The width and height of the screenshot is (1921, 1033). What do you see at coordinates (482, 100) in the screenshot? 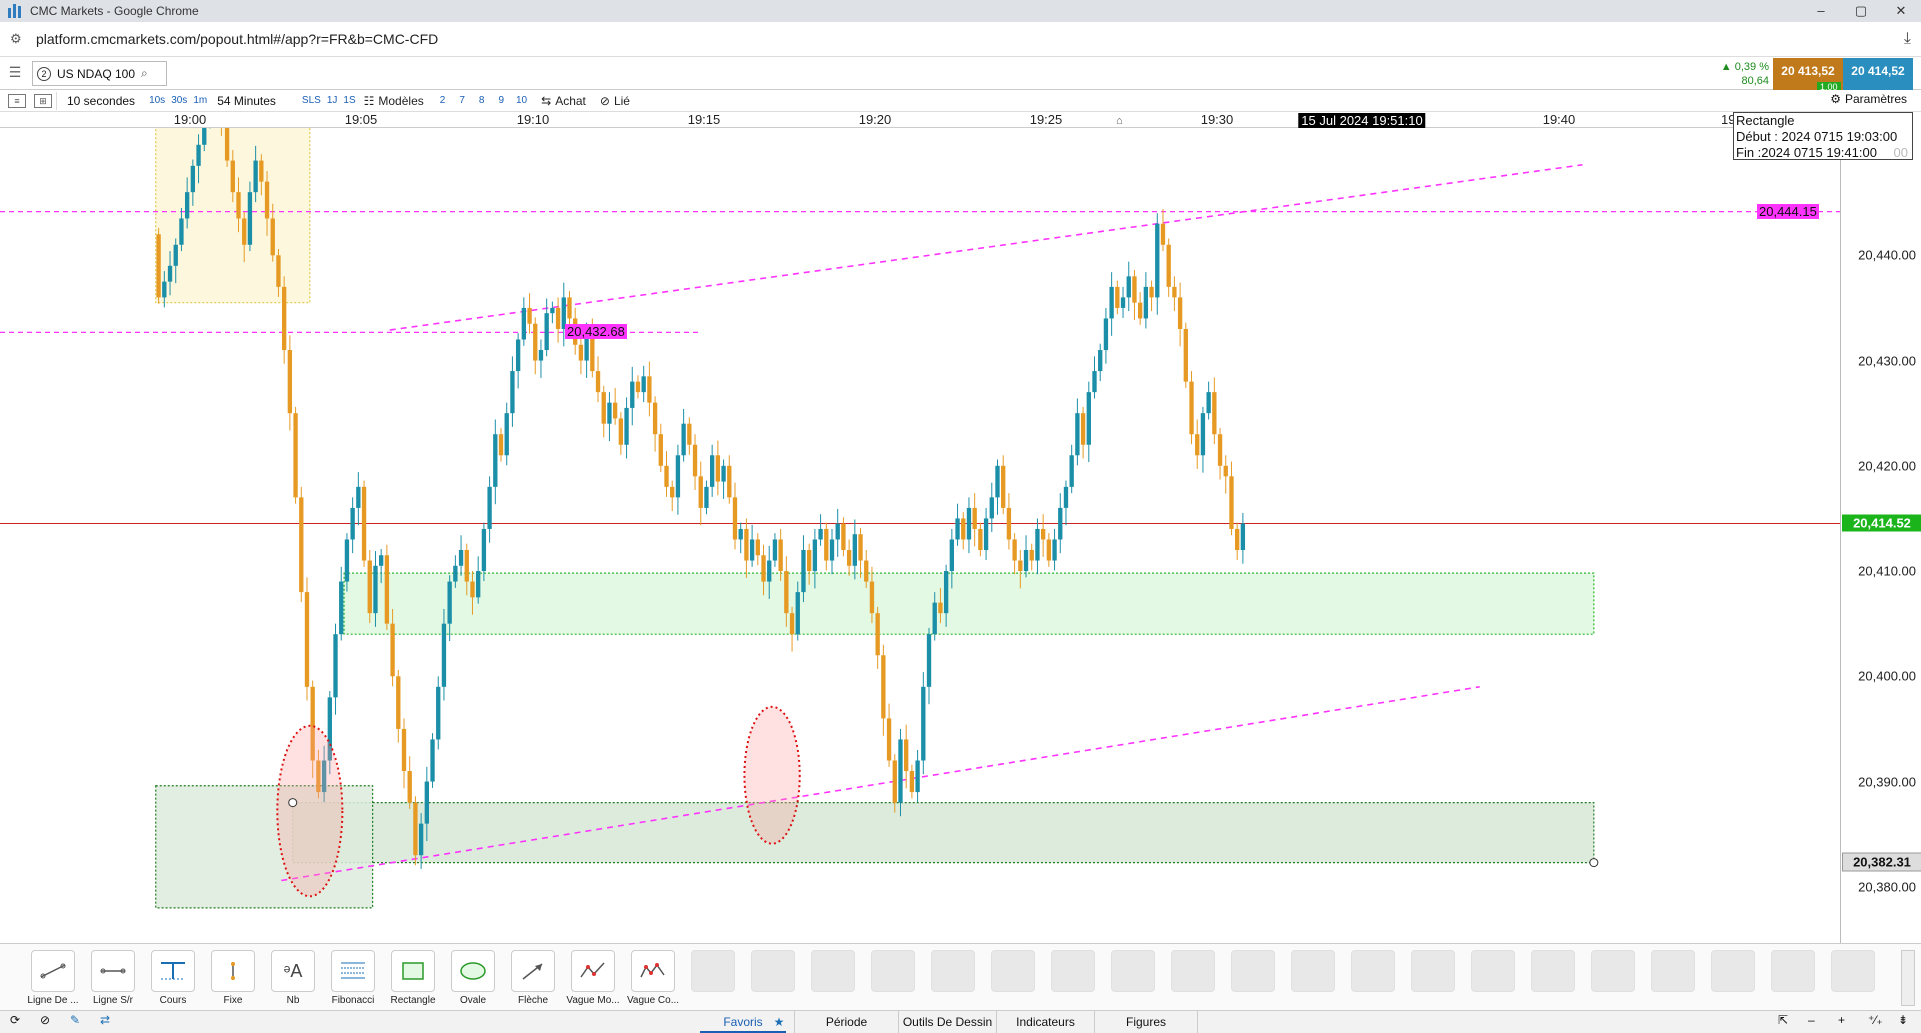
I see `preset-8: 8` at bounding box center [482, 100].